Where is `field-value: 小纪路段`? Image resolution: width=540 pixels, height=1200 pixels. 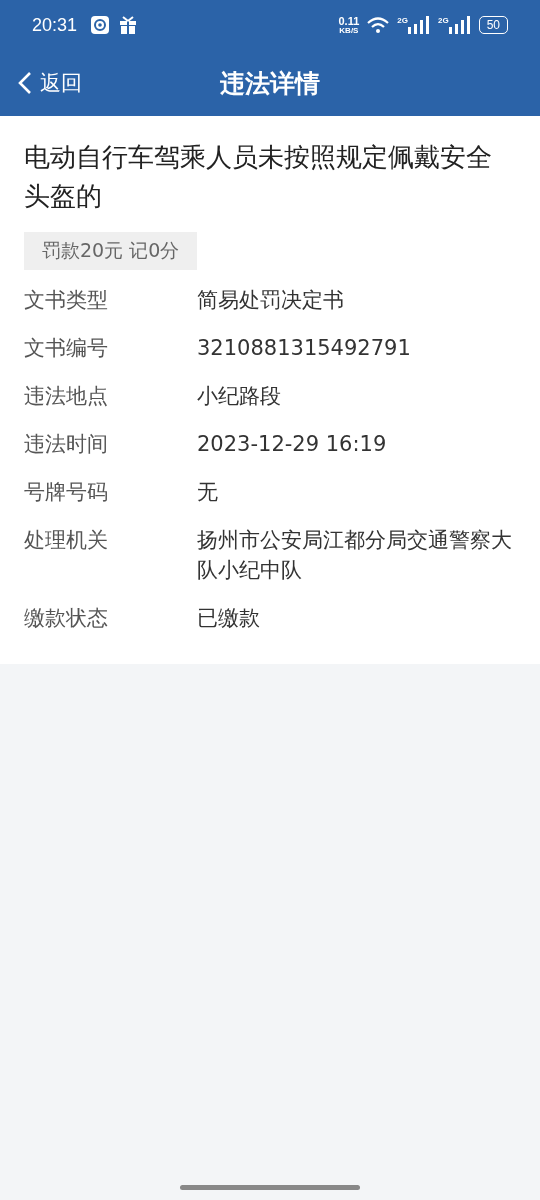 field-value: 小纪路段 is located at coordinates (239, 396).